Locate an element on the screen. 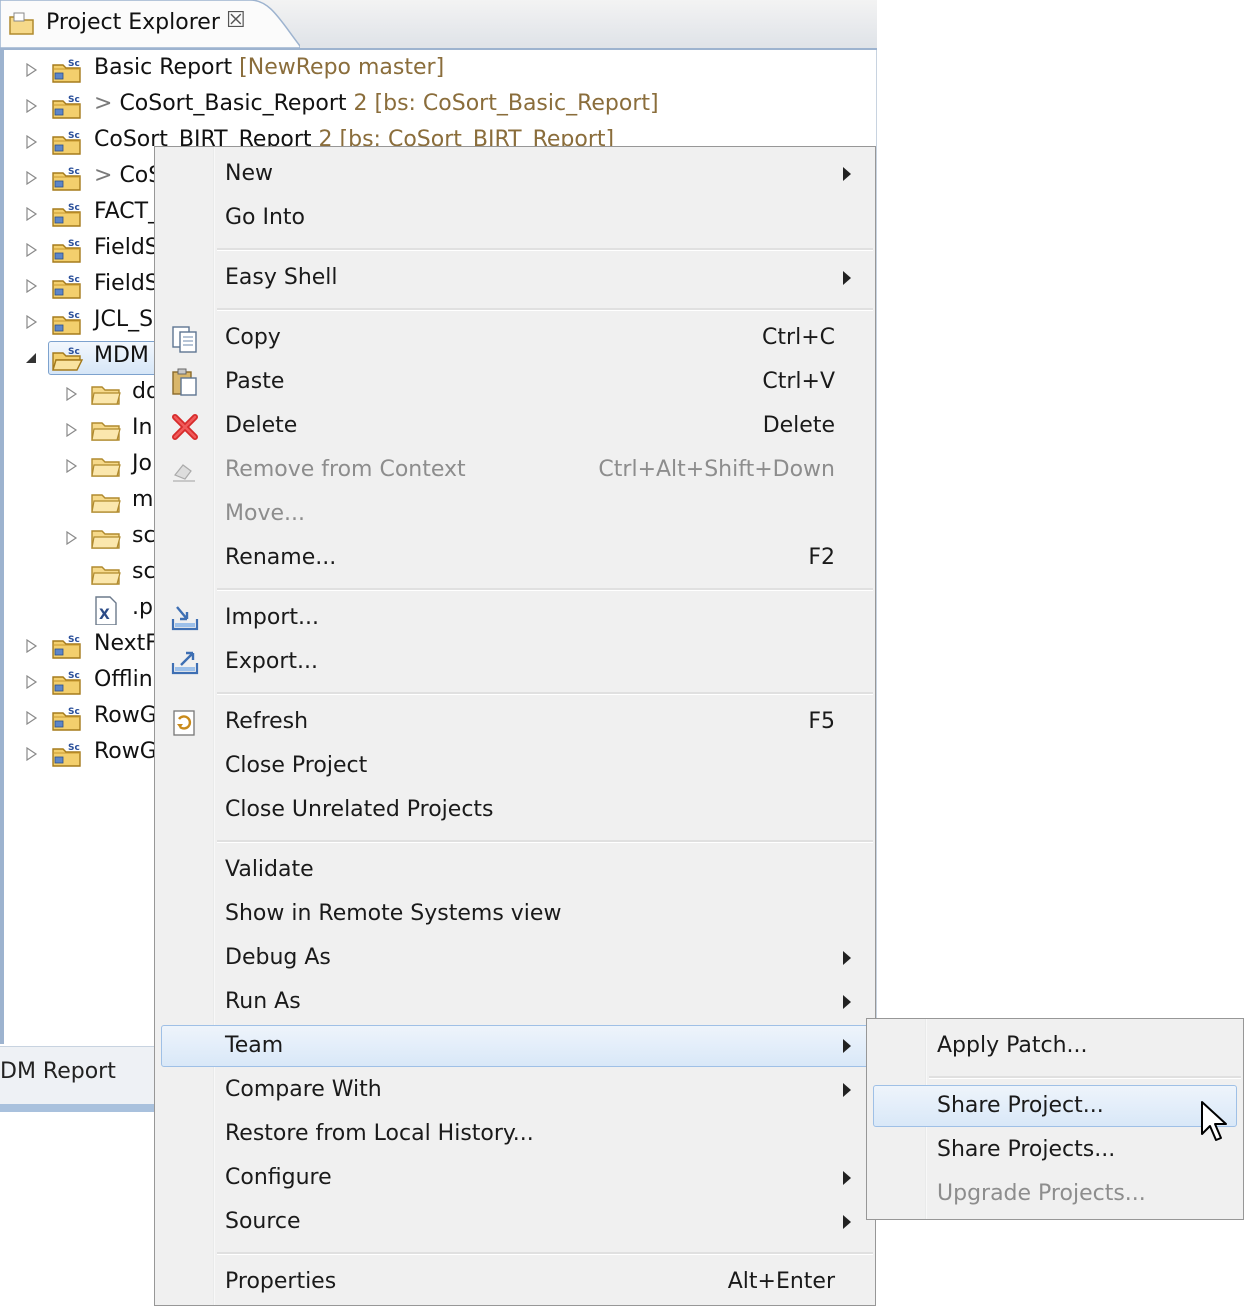 Image resolution: width=1244 pixels, height=1306 pixels. menu-item-run-as: Run As is located at coordinates (515, 1002).